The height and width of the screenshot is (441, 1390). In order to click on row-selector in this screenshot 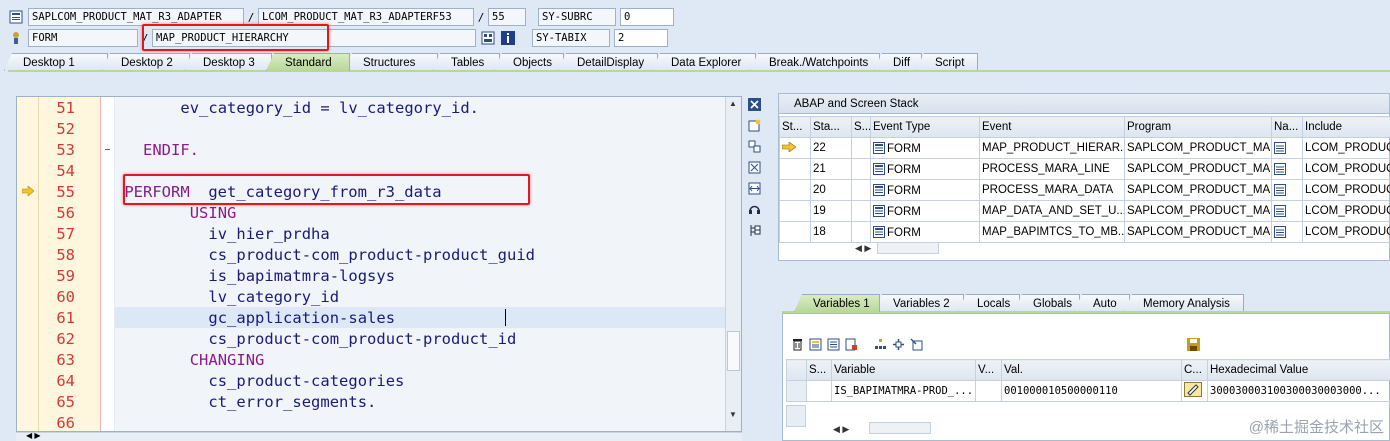, I will do `click(796, 391)`.